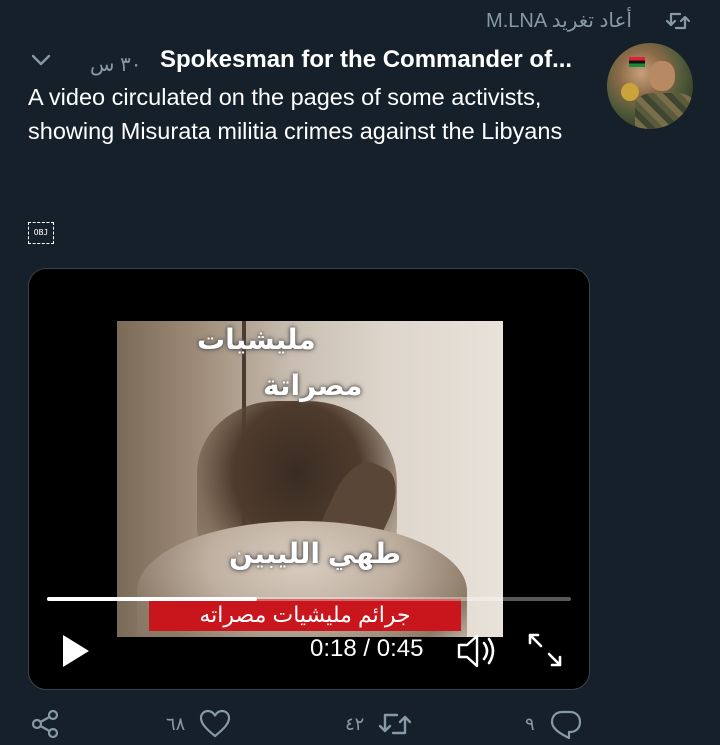  I want to click on retweet-button: ٤٢, so click(378, 724).